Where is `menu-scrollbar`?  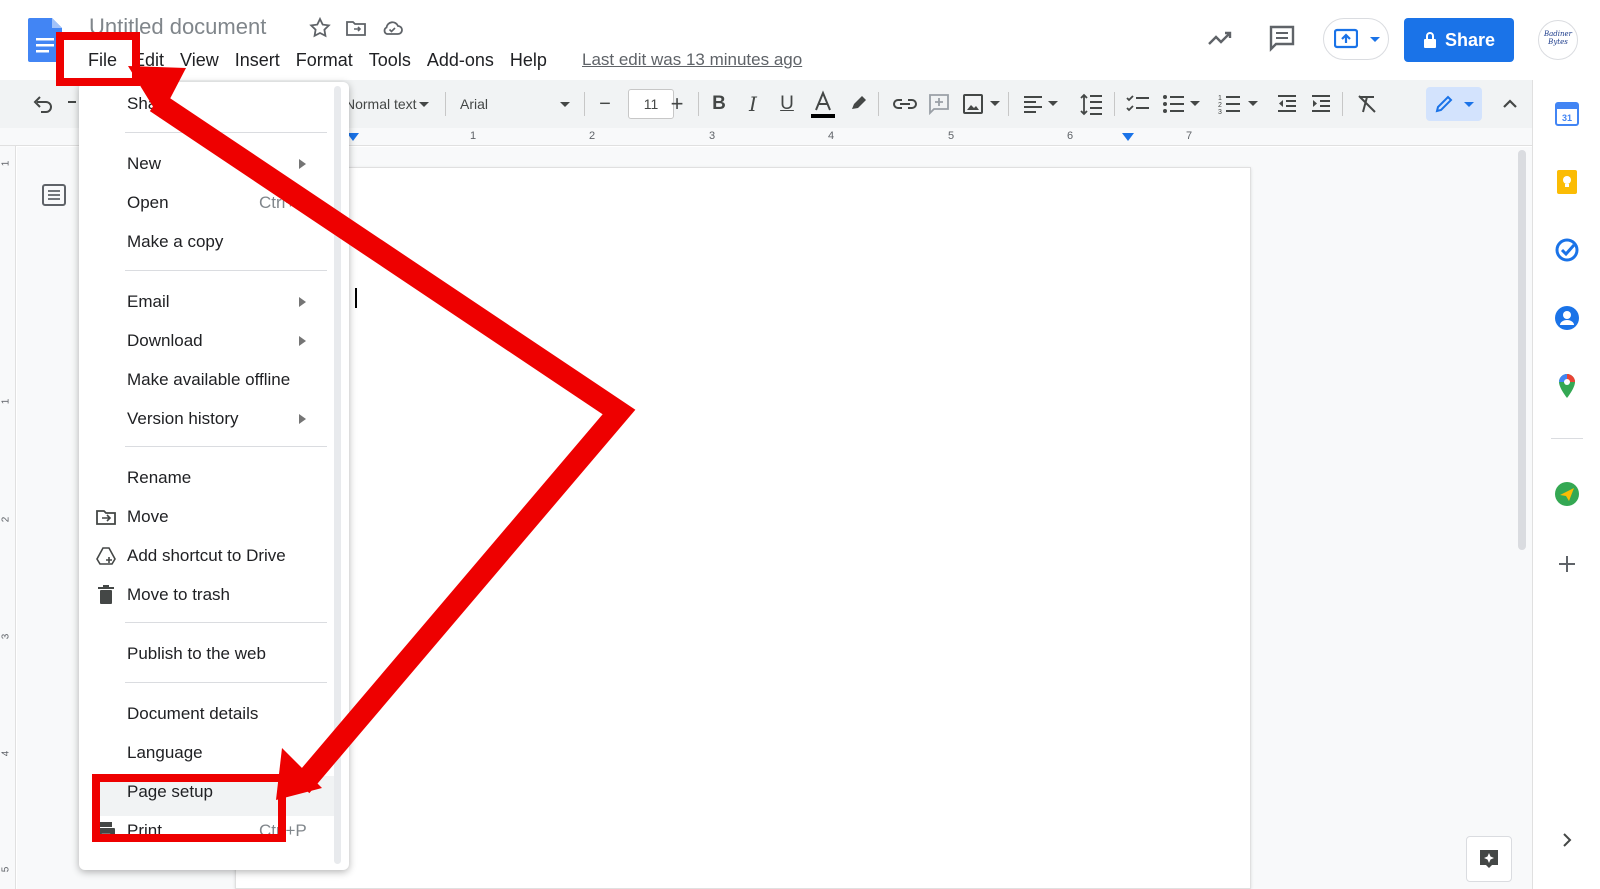 menu-scrollbar is located at coordinates (337, 475).